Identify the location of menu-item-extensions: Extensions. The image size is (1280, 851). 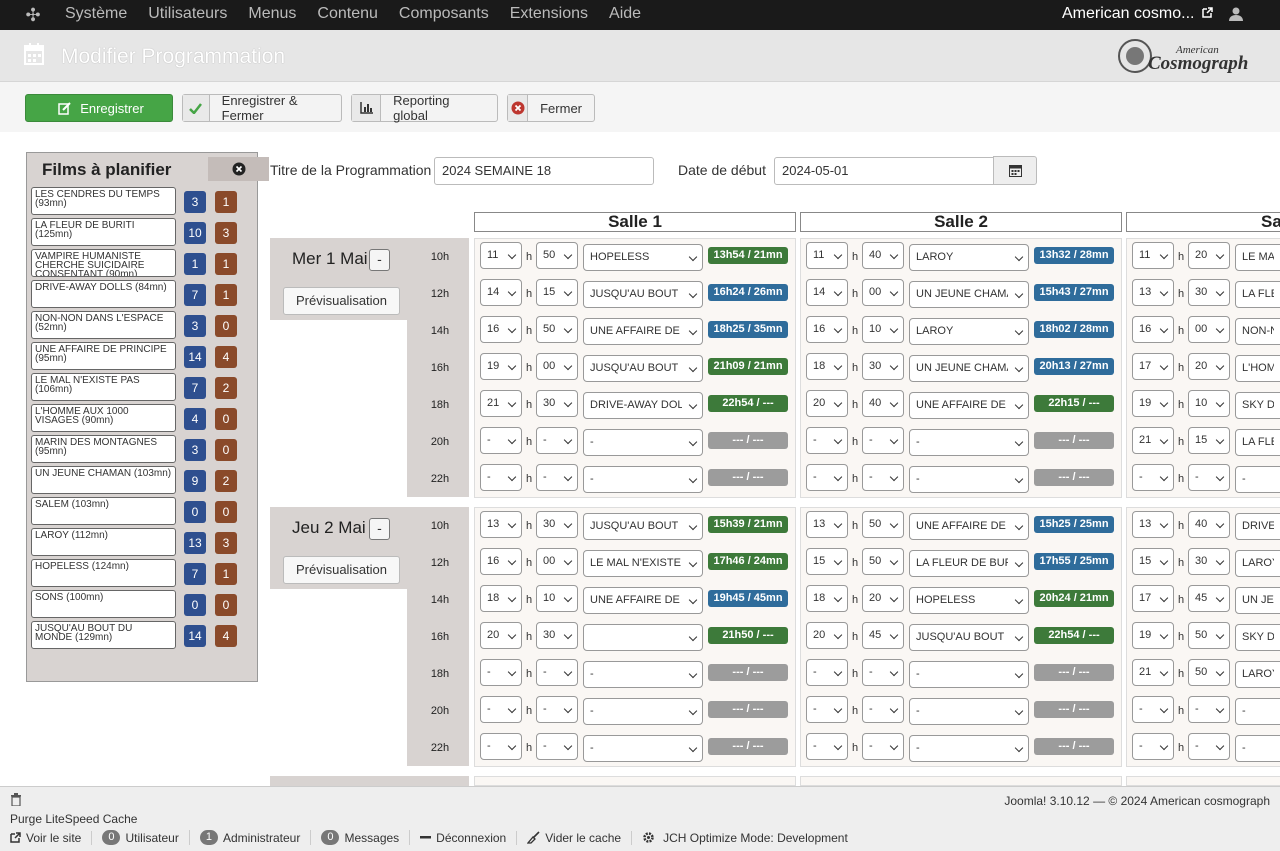
(549, 15).